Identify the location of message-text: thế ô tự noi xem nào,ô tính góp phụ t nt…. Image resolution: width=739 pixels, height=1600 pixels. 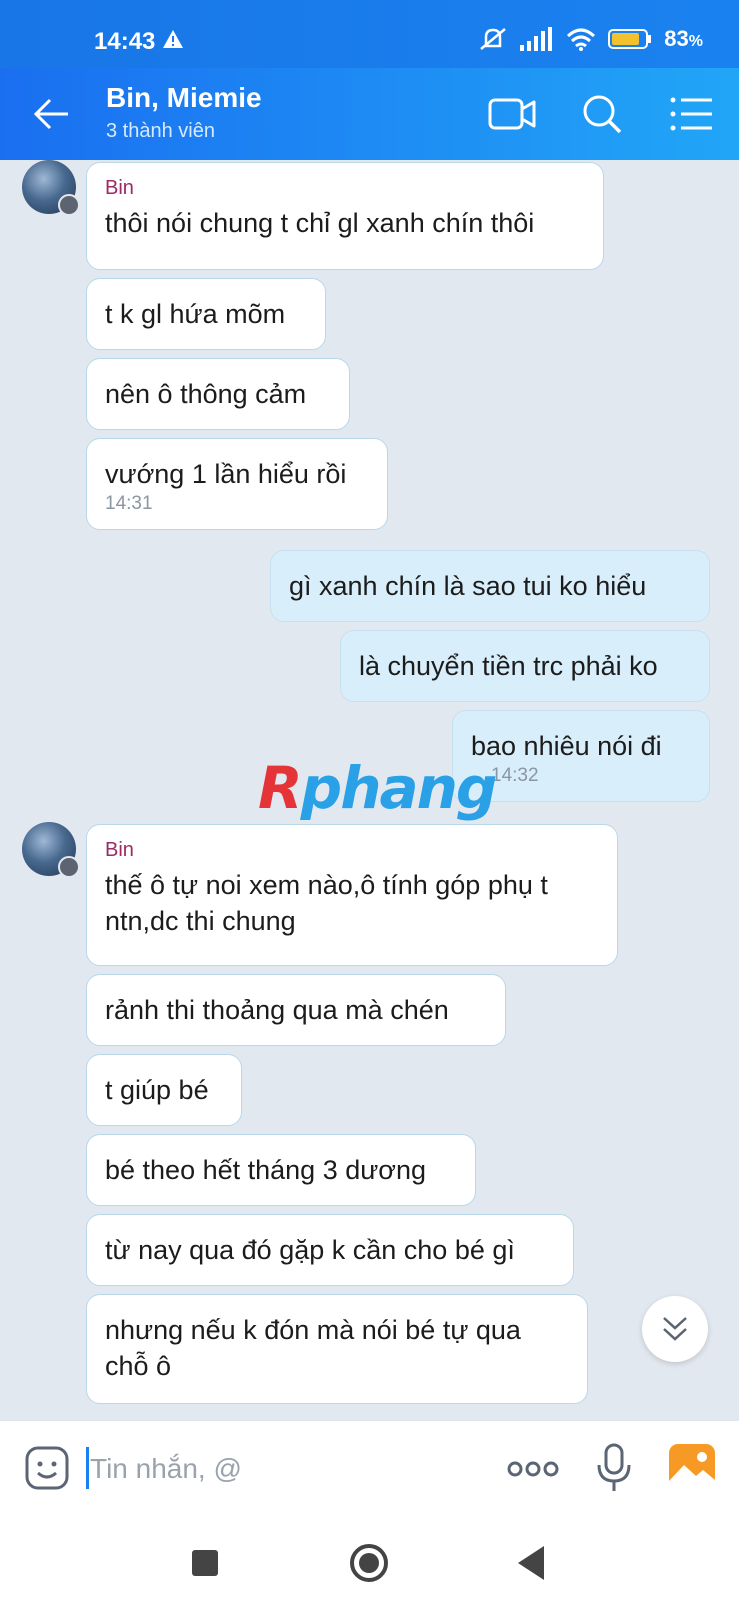
(326, 903).